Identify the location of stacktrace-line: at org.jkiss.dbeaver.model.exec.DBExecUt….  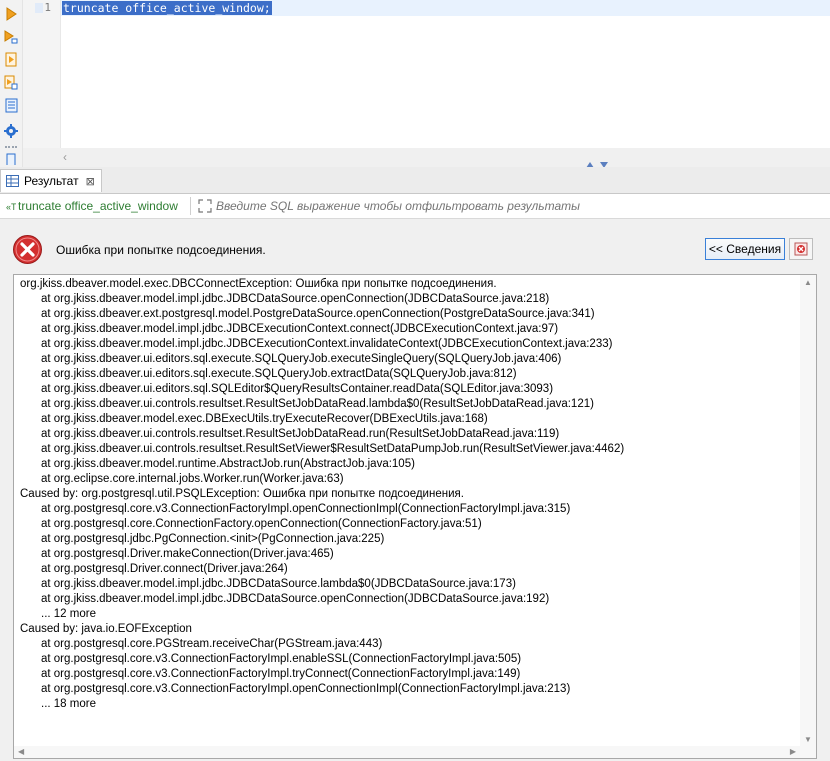
(264, 419).